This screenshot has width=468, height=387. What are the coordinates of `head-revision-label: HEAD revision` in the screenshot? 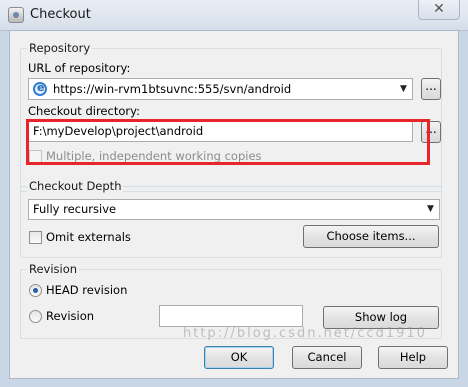 It's located at (87, 290).